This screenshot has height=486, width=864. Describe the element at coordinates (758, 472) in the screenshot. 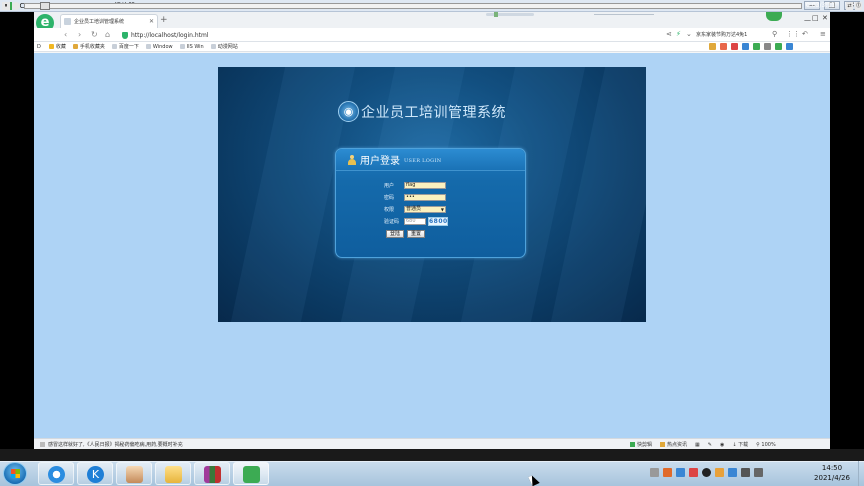

I see `tray-volume-icon` at that location.